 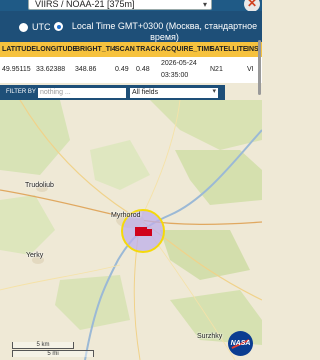 What do you see at coordinates (95, 49) in the screenshot?
I see `column-header-bright-ti4: BRIGHT_TI4` at bounding box center [95, 49].